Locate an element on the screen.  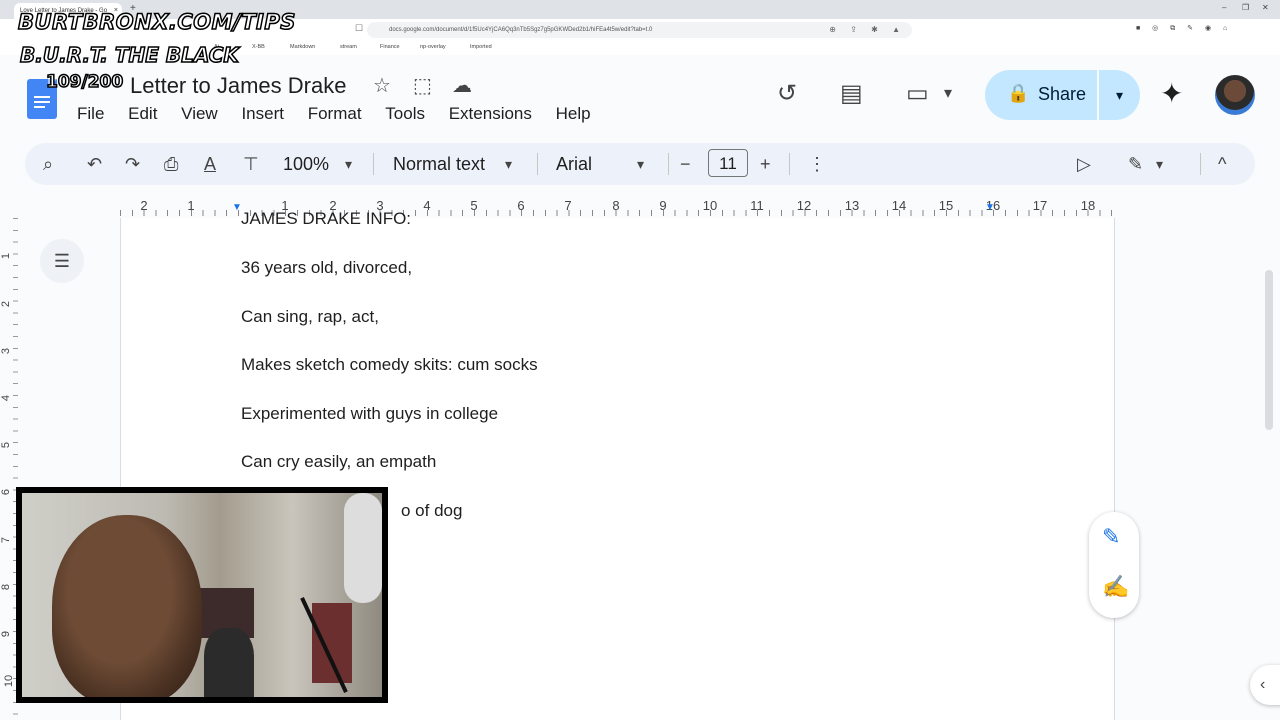
print-icon: ⎙ is located at coordinates (171, 164).